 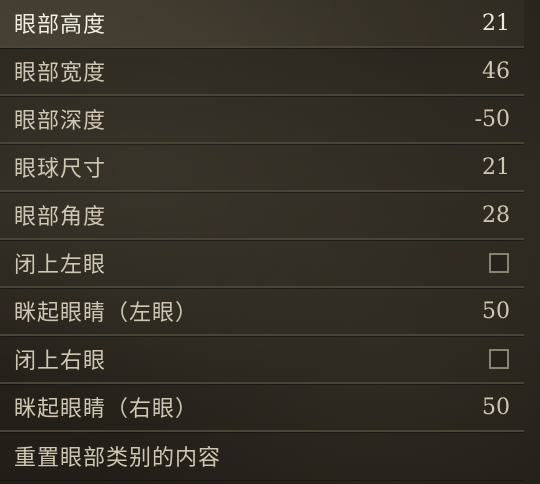 What do you see at coordinates (262, 360) in the screenshot?
I see `close-right-eye-row: 闭上右眼` at bounding box center [262, 360].